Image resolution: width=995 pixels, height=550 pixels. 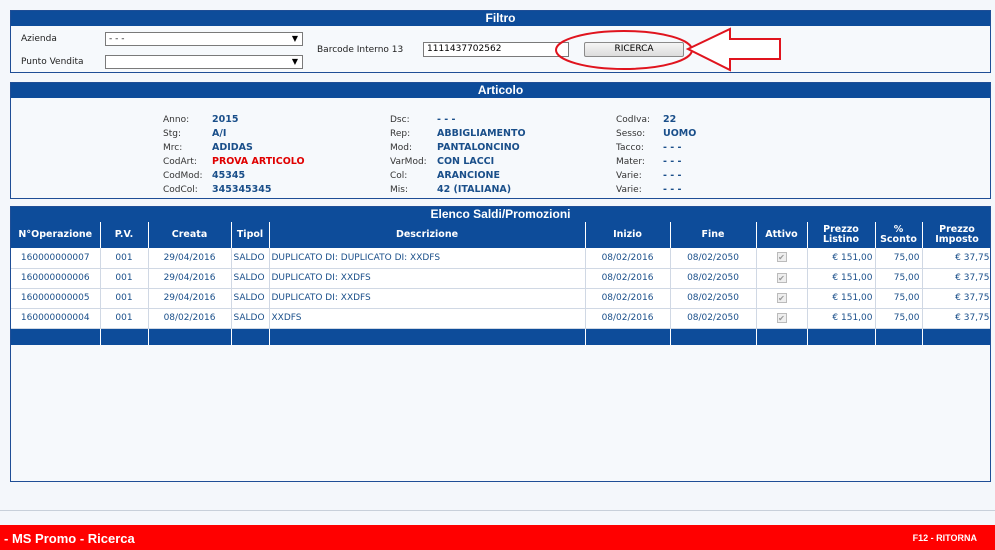 What do you see at coordinates (633, 120) in the screenshot?
I see `field-label: CodIva:` at bounding box center [633, 120].